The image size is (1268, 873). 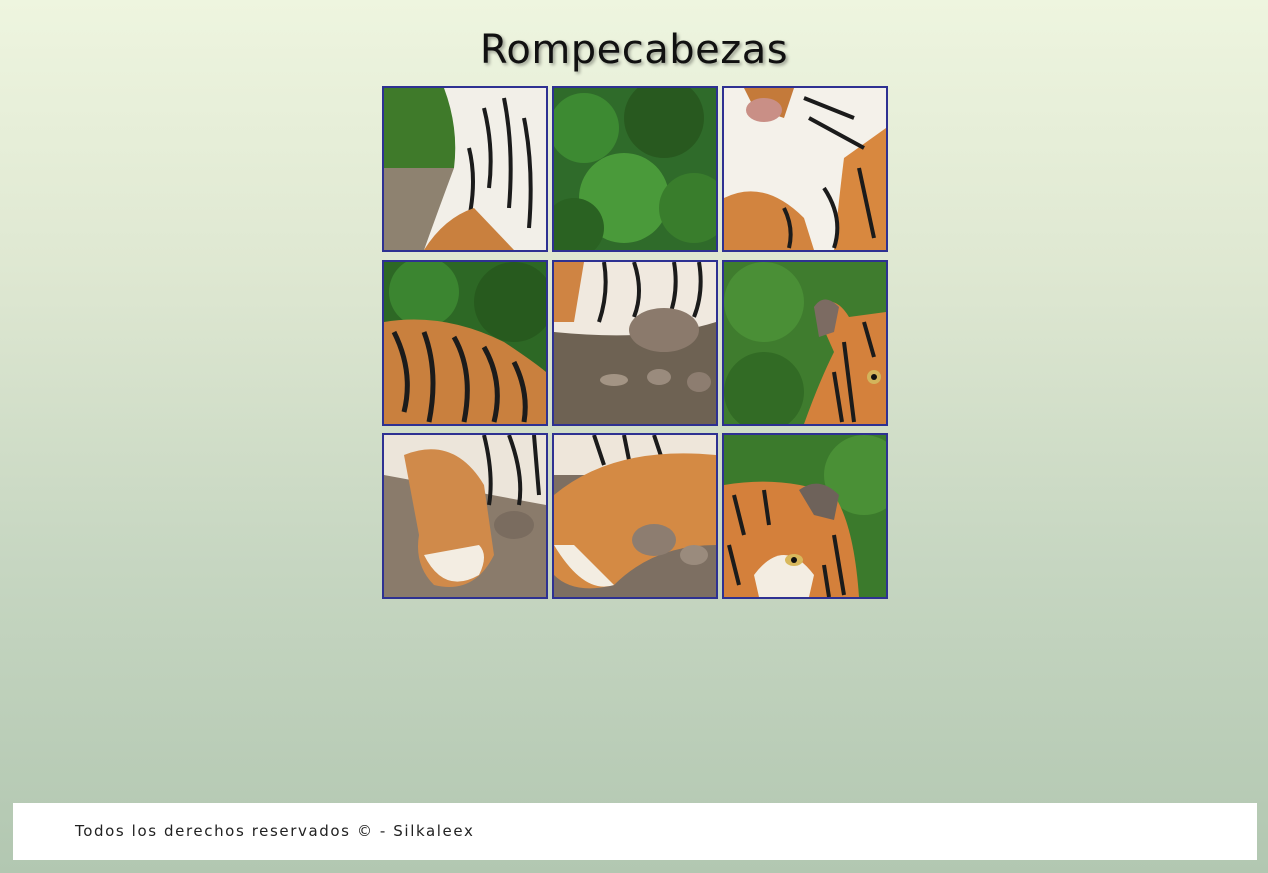 I want to click on tile-3-image, so click(x=805, y=169).